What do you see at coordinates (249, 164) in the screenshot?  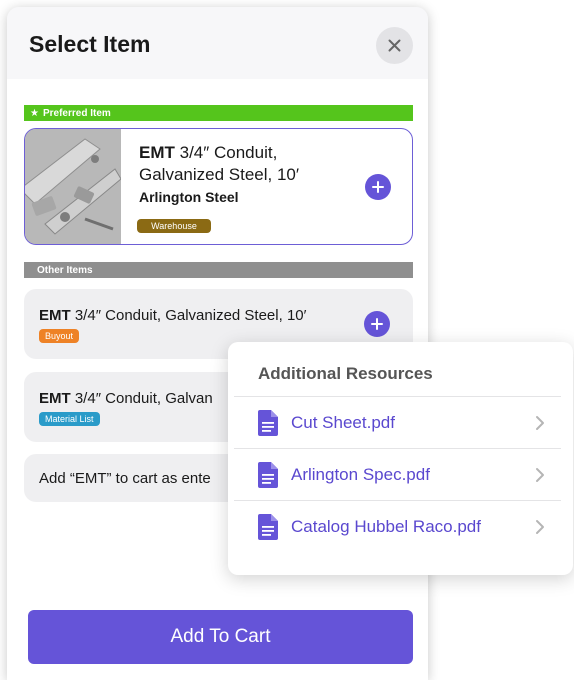 I see `preferred-item-title: EMT 3/4″ Conduit, Galvanized Steel, 10′` at bounding box center [249, 164].